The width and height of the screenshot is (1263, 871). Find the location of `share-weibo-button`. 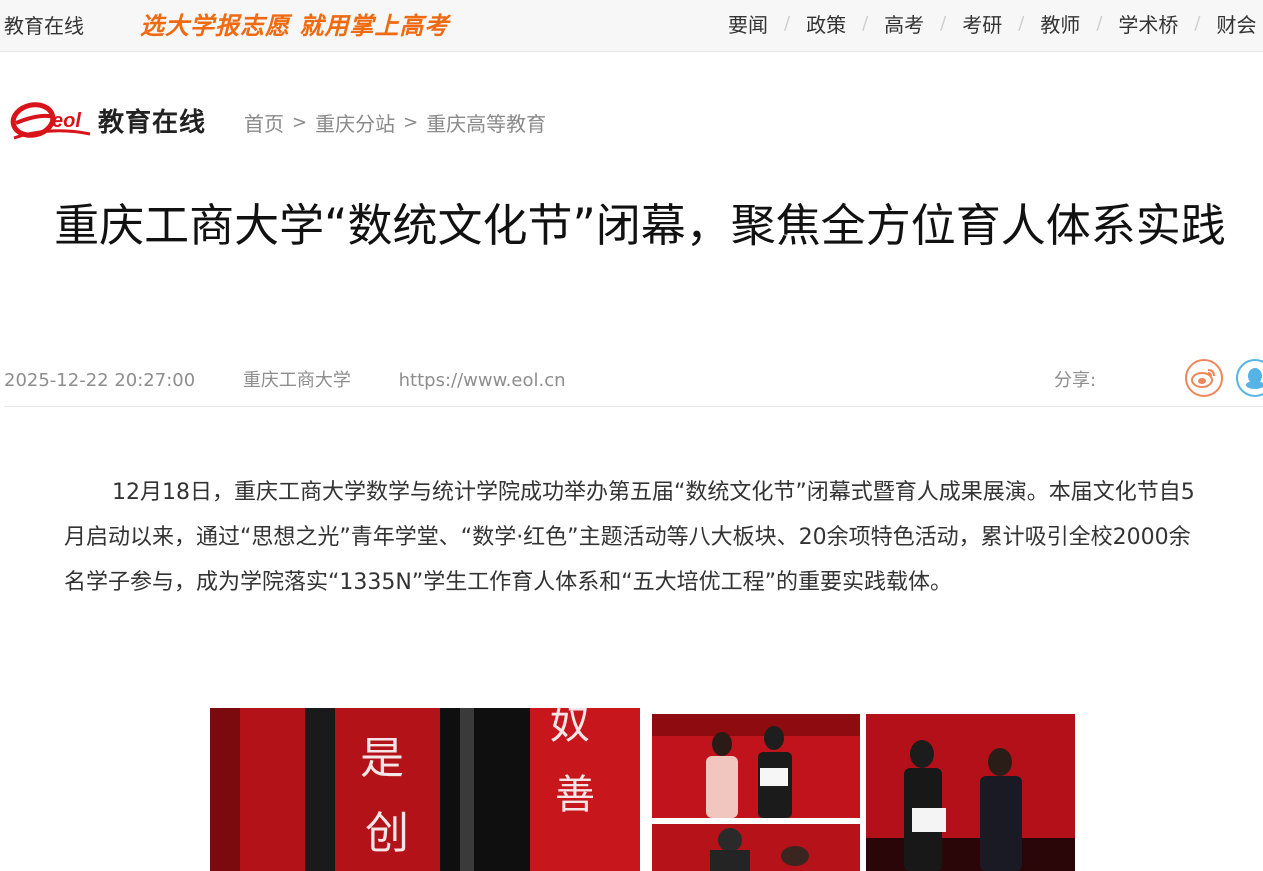

share-weibo-button is located at coordinates (1204, 378).